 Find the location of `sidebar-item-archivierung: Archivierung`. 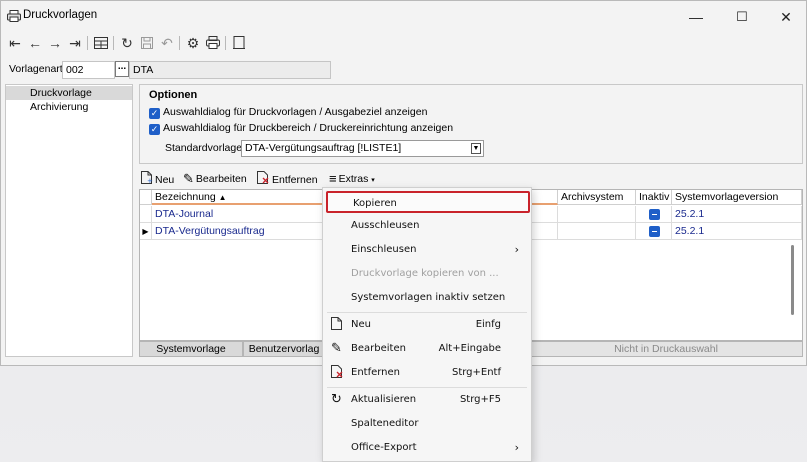

sidebar-item-archivierung: Archivierung is located at coordinates (69, 107).